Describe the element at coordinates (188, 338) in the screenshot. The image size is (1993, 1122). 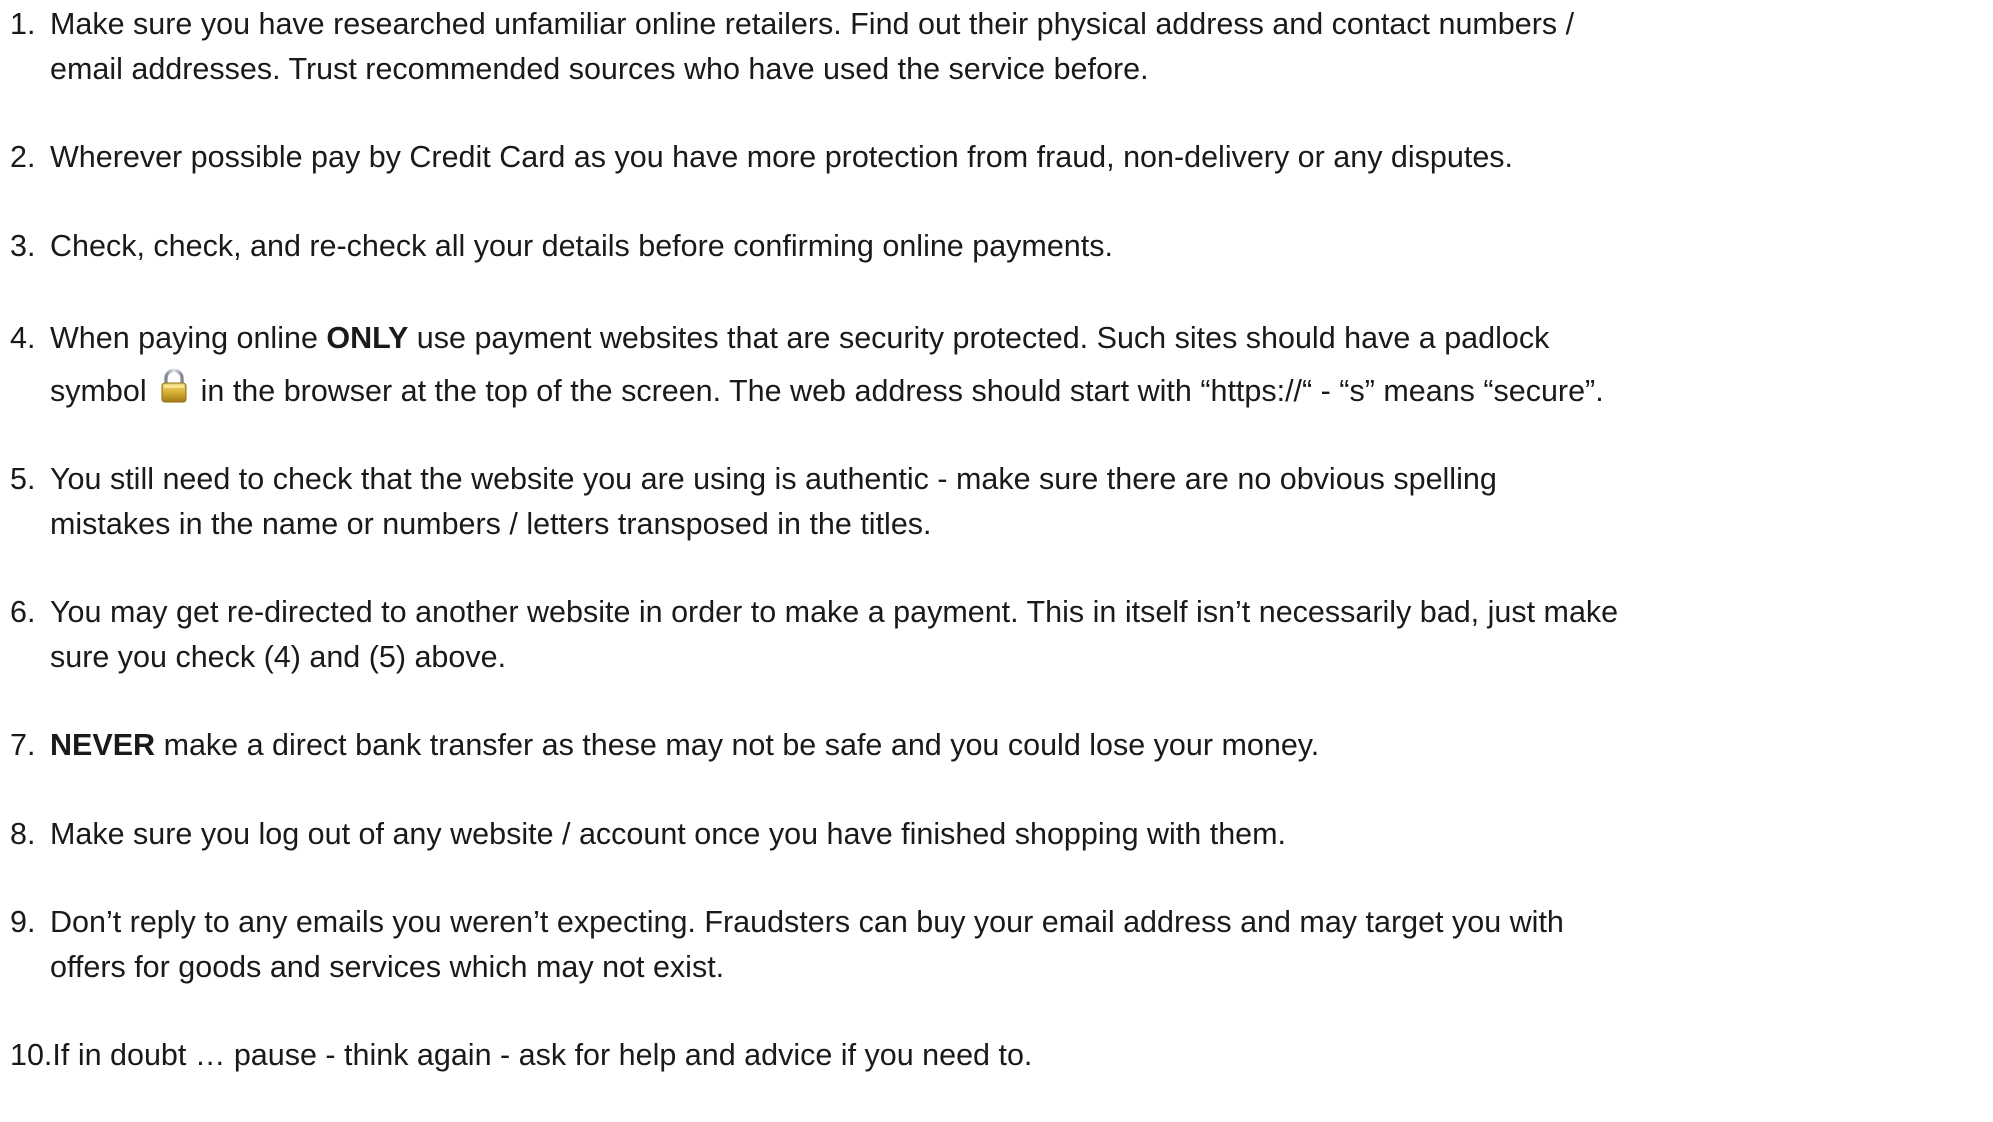
I see `tip-text-segment: When paying online` at that location.